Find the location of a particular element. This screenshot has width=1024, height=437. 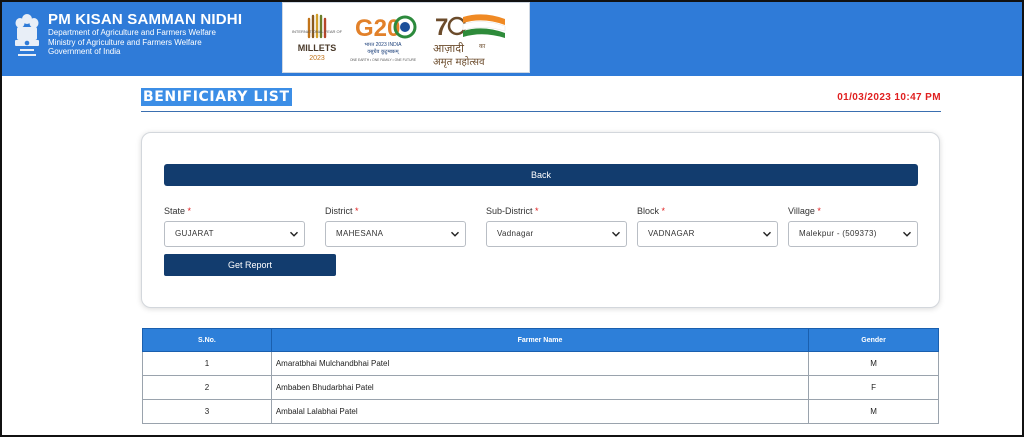

table-row: 2 Ambaben Bhudarbhai Patel F is located at coordinates (540, 387).